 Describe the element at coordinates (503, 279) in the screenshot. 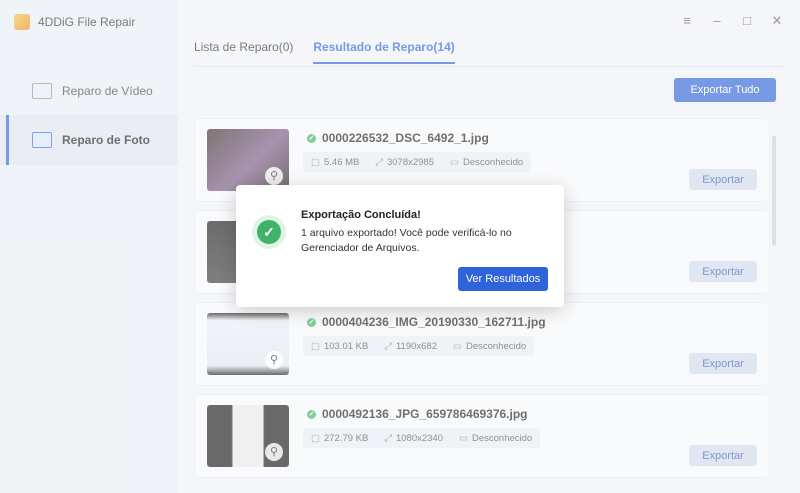

I see `view-results-button: Ver Resultados` at that location.